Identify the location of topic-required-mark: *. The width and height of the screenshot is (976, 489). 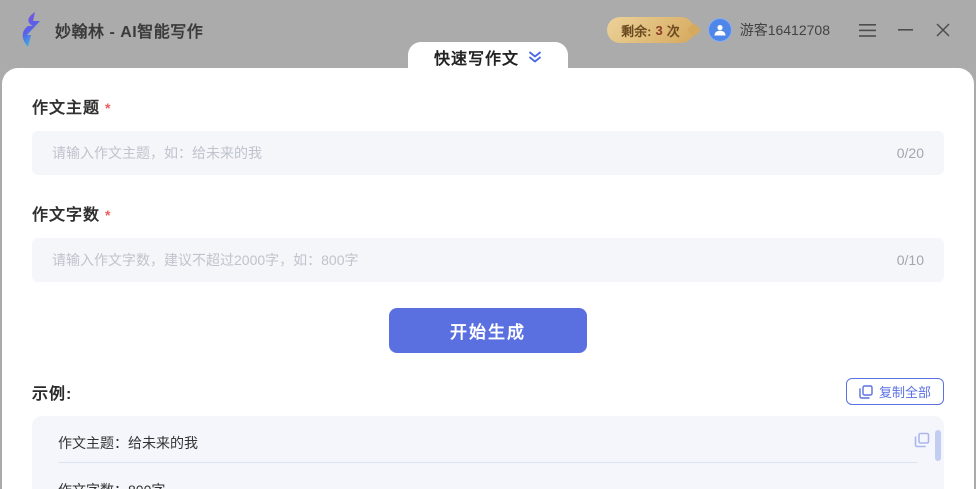
(108, 108).